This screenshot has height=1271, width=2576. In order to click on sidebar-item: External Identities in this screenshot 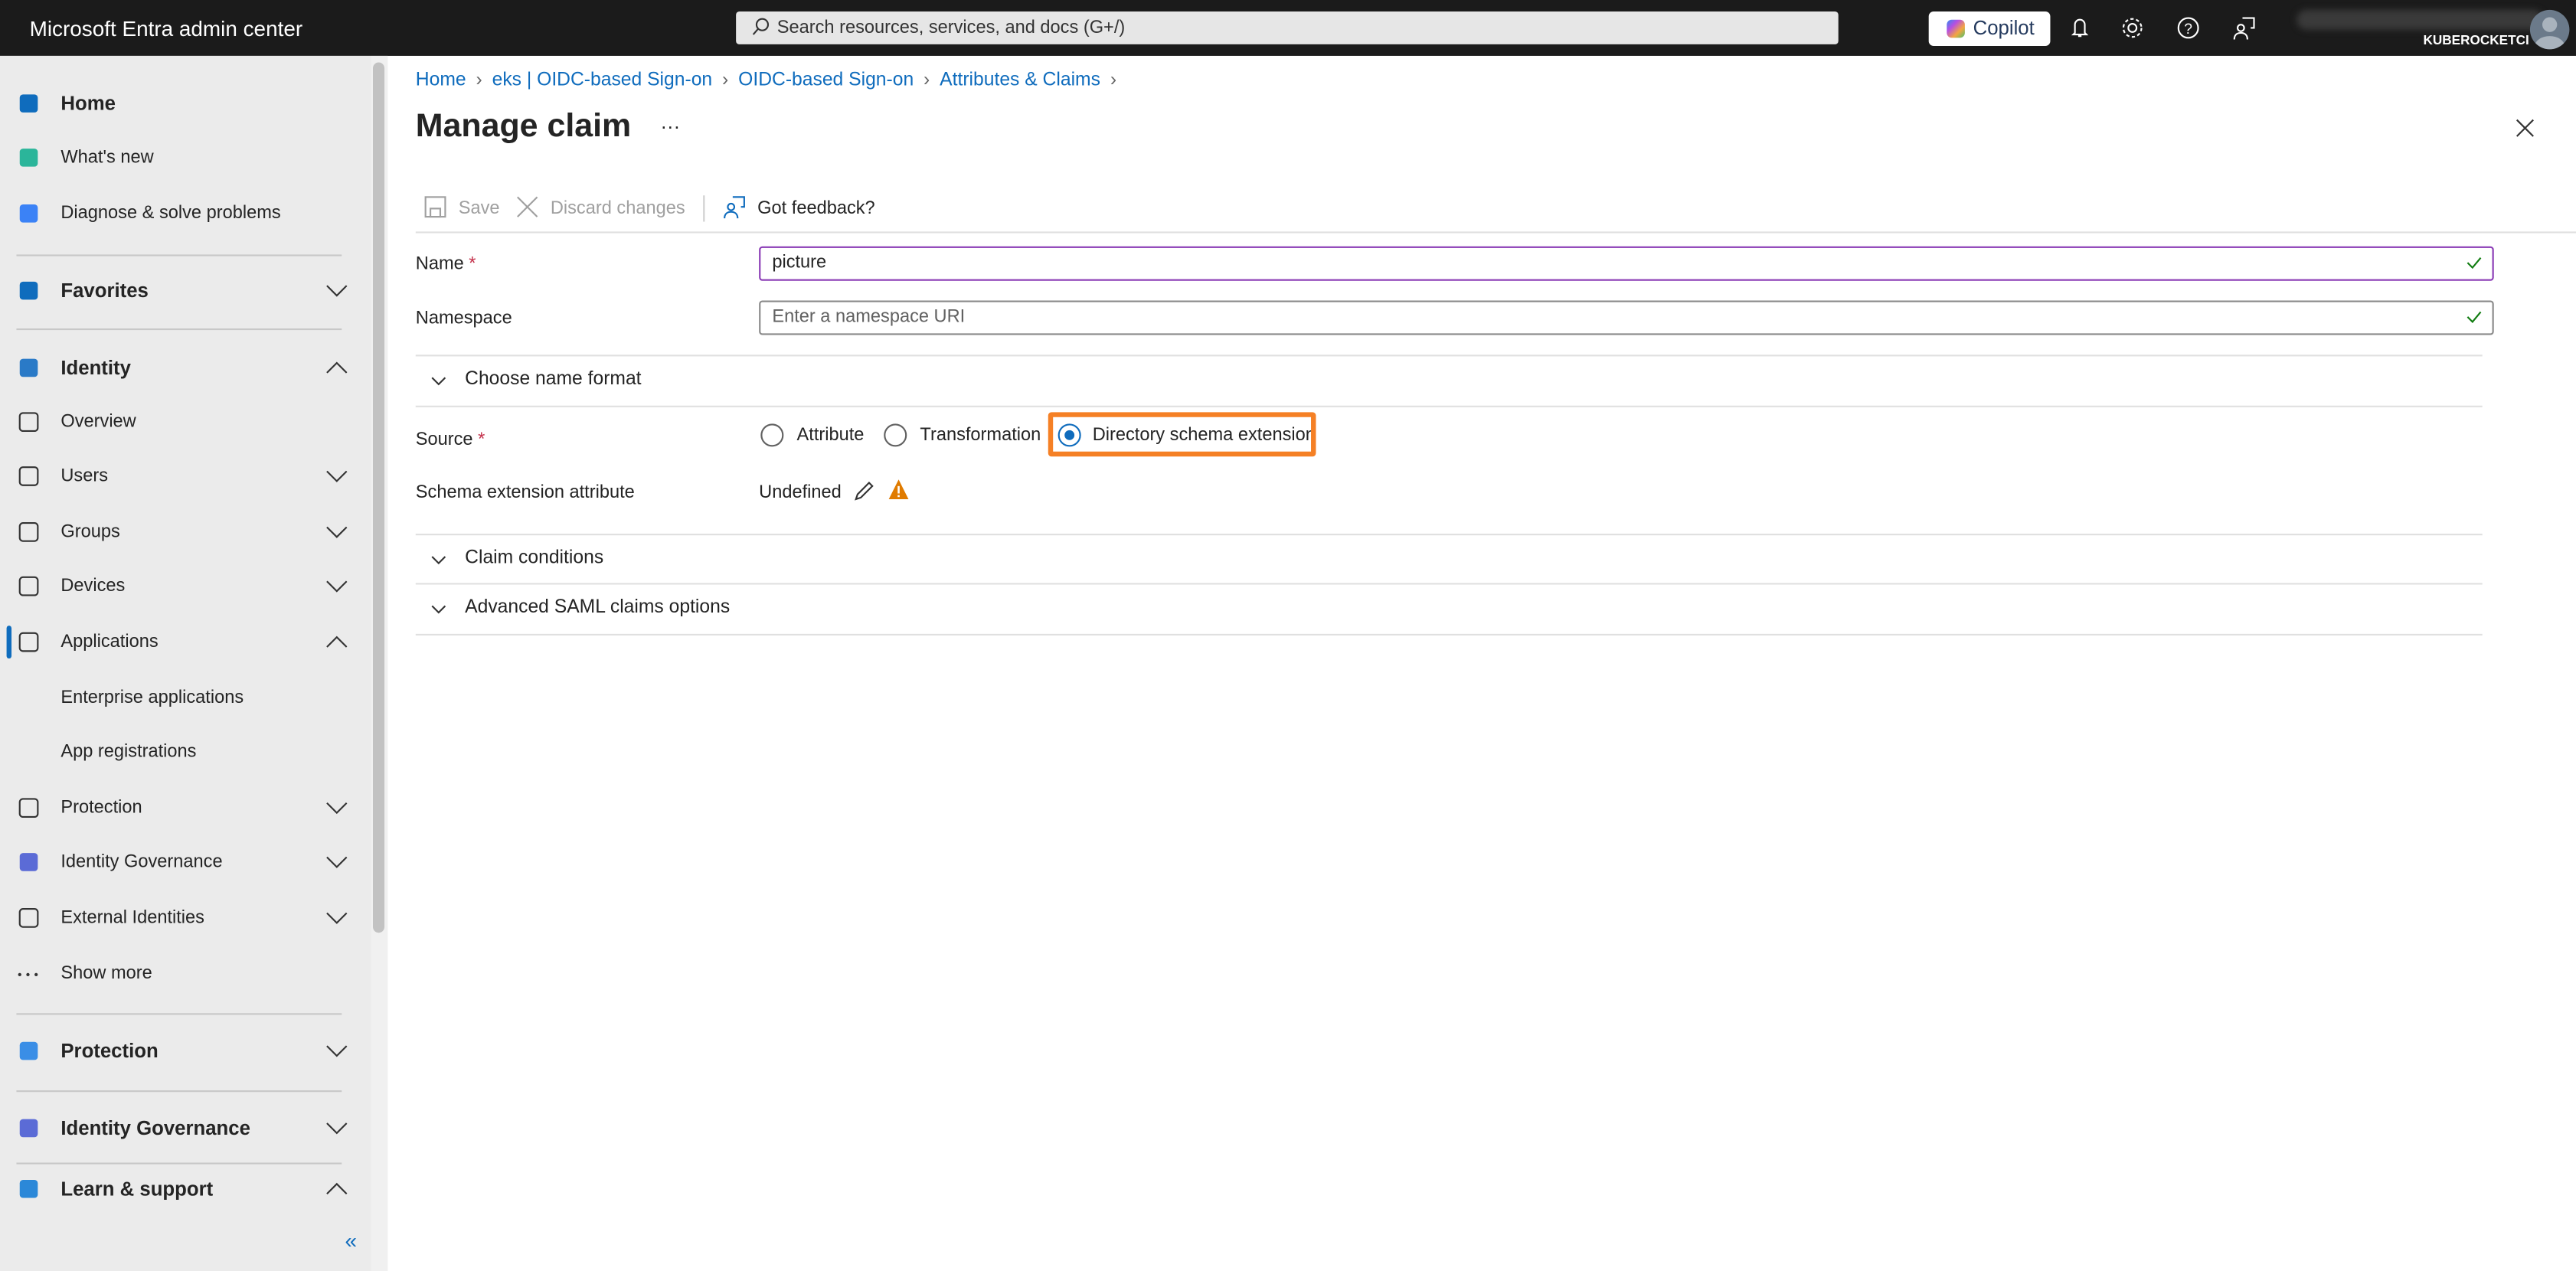, I will do `click(184, 919)`.